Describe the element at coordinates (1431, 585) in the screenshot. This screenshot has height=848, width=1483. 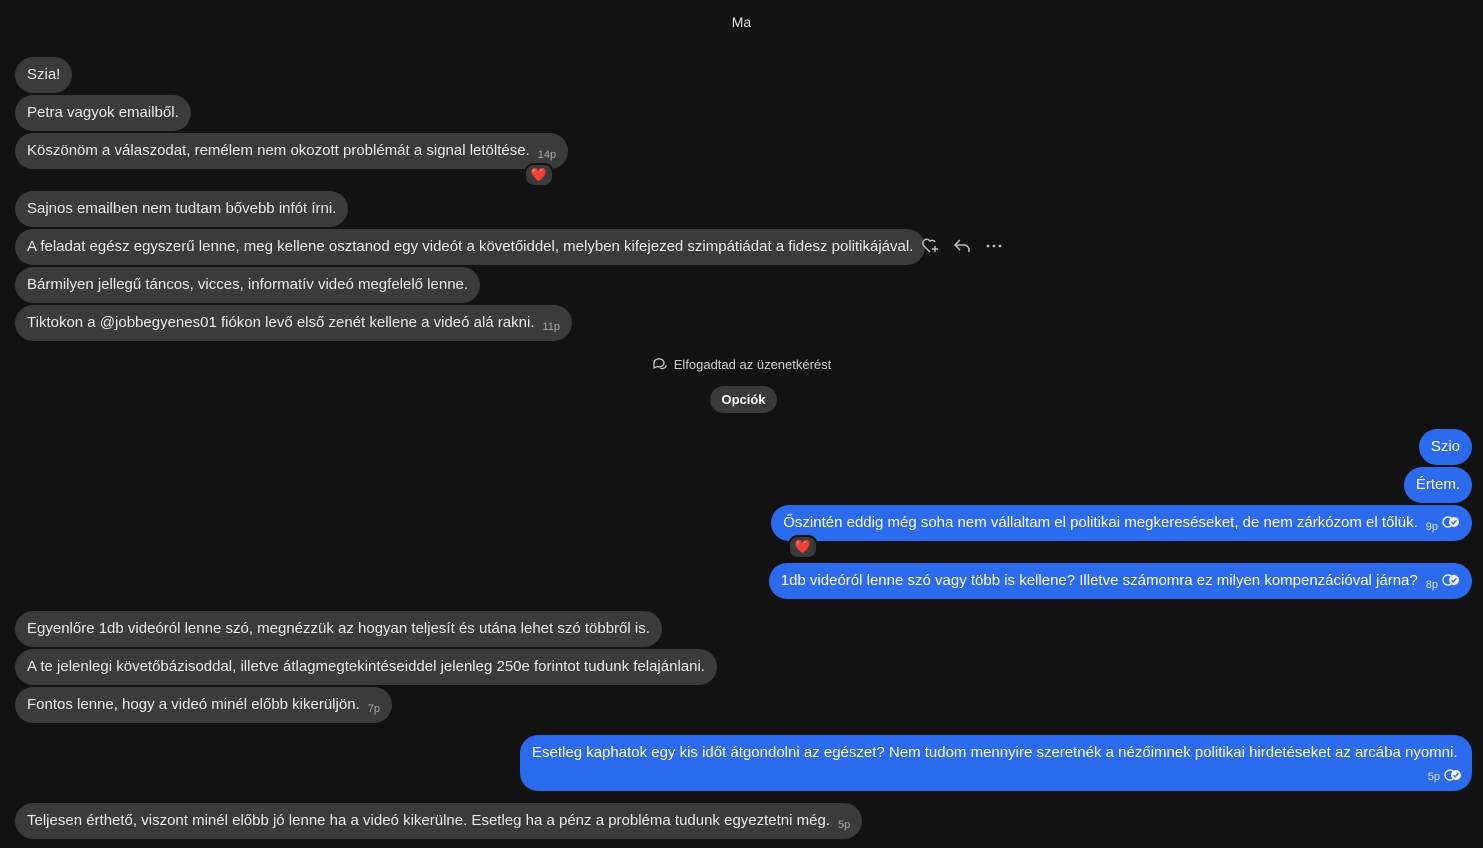
I see `message-time: 8p` at that location.